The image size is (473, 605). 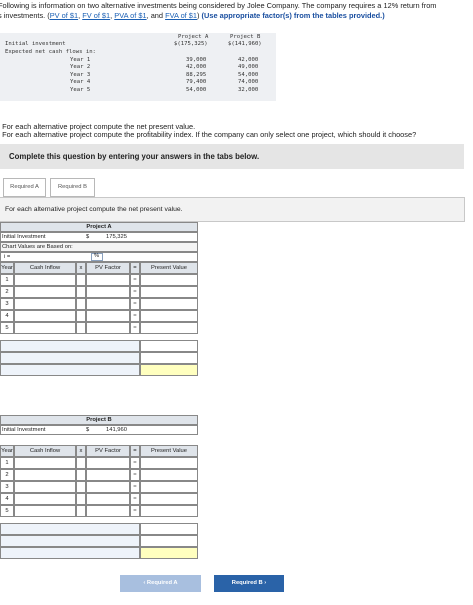 I want to click on year-cell: 4, so click(x=7, y=316).